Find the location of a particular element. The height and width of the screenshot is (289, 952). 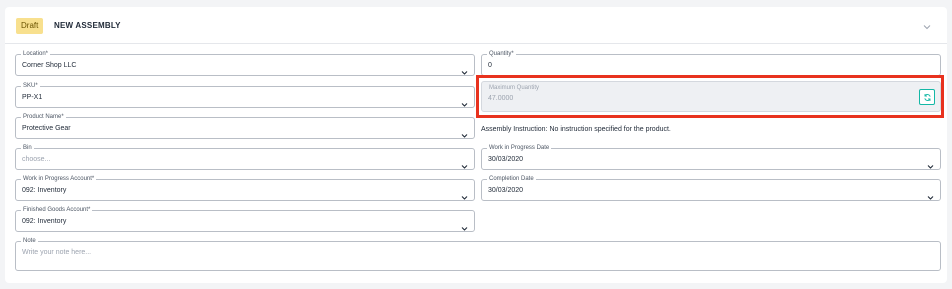

product-name-value: Protective Gear is located at coordinates (46, 128).